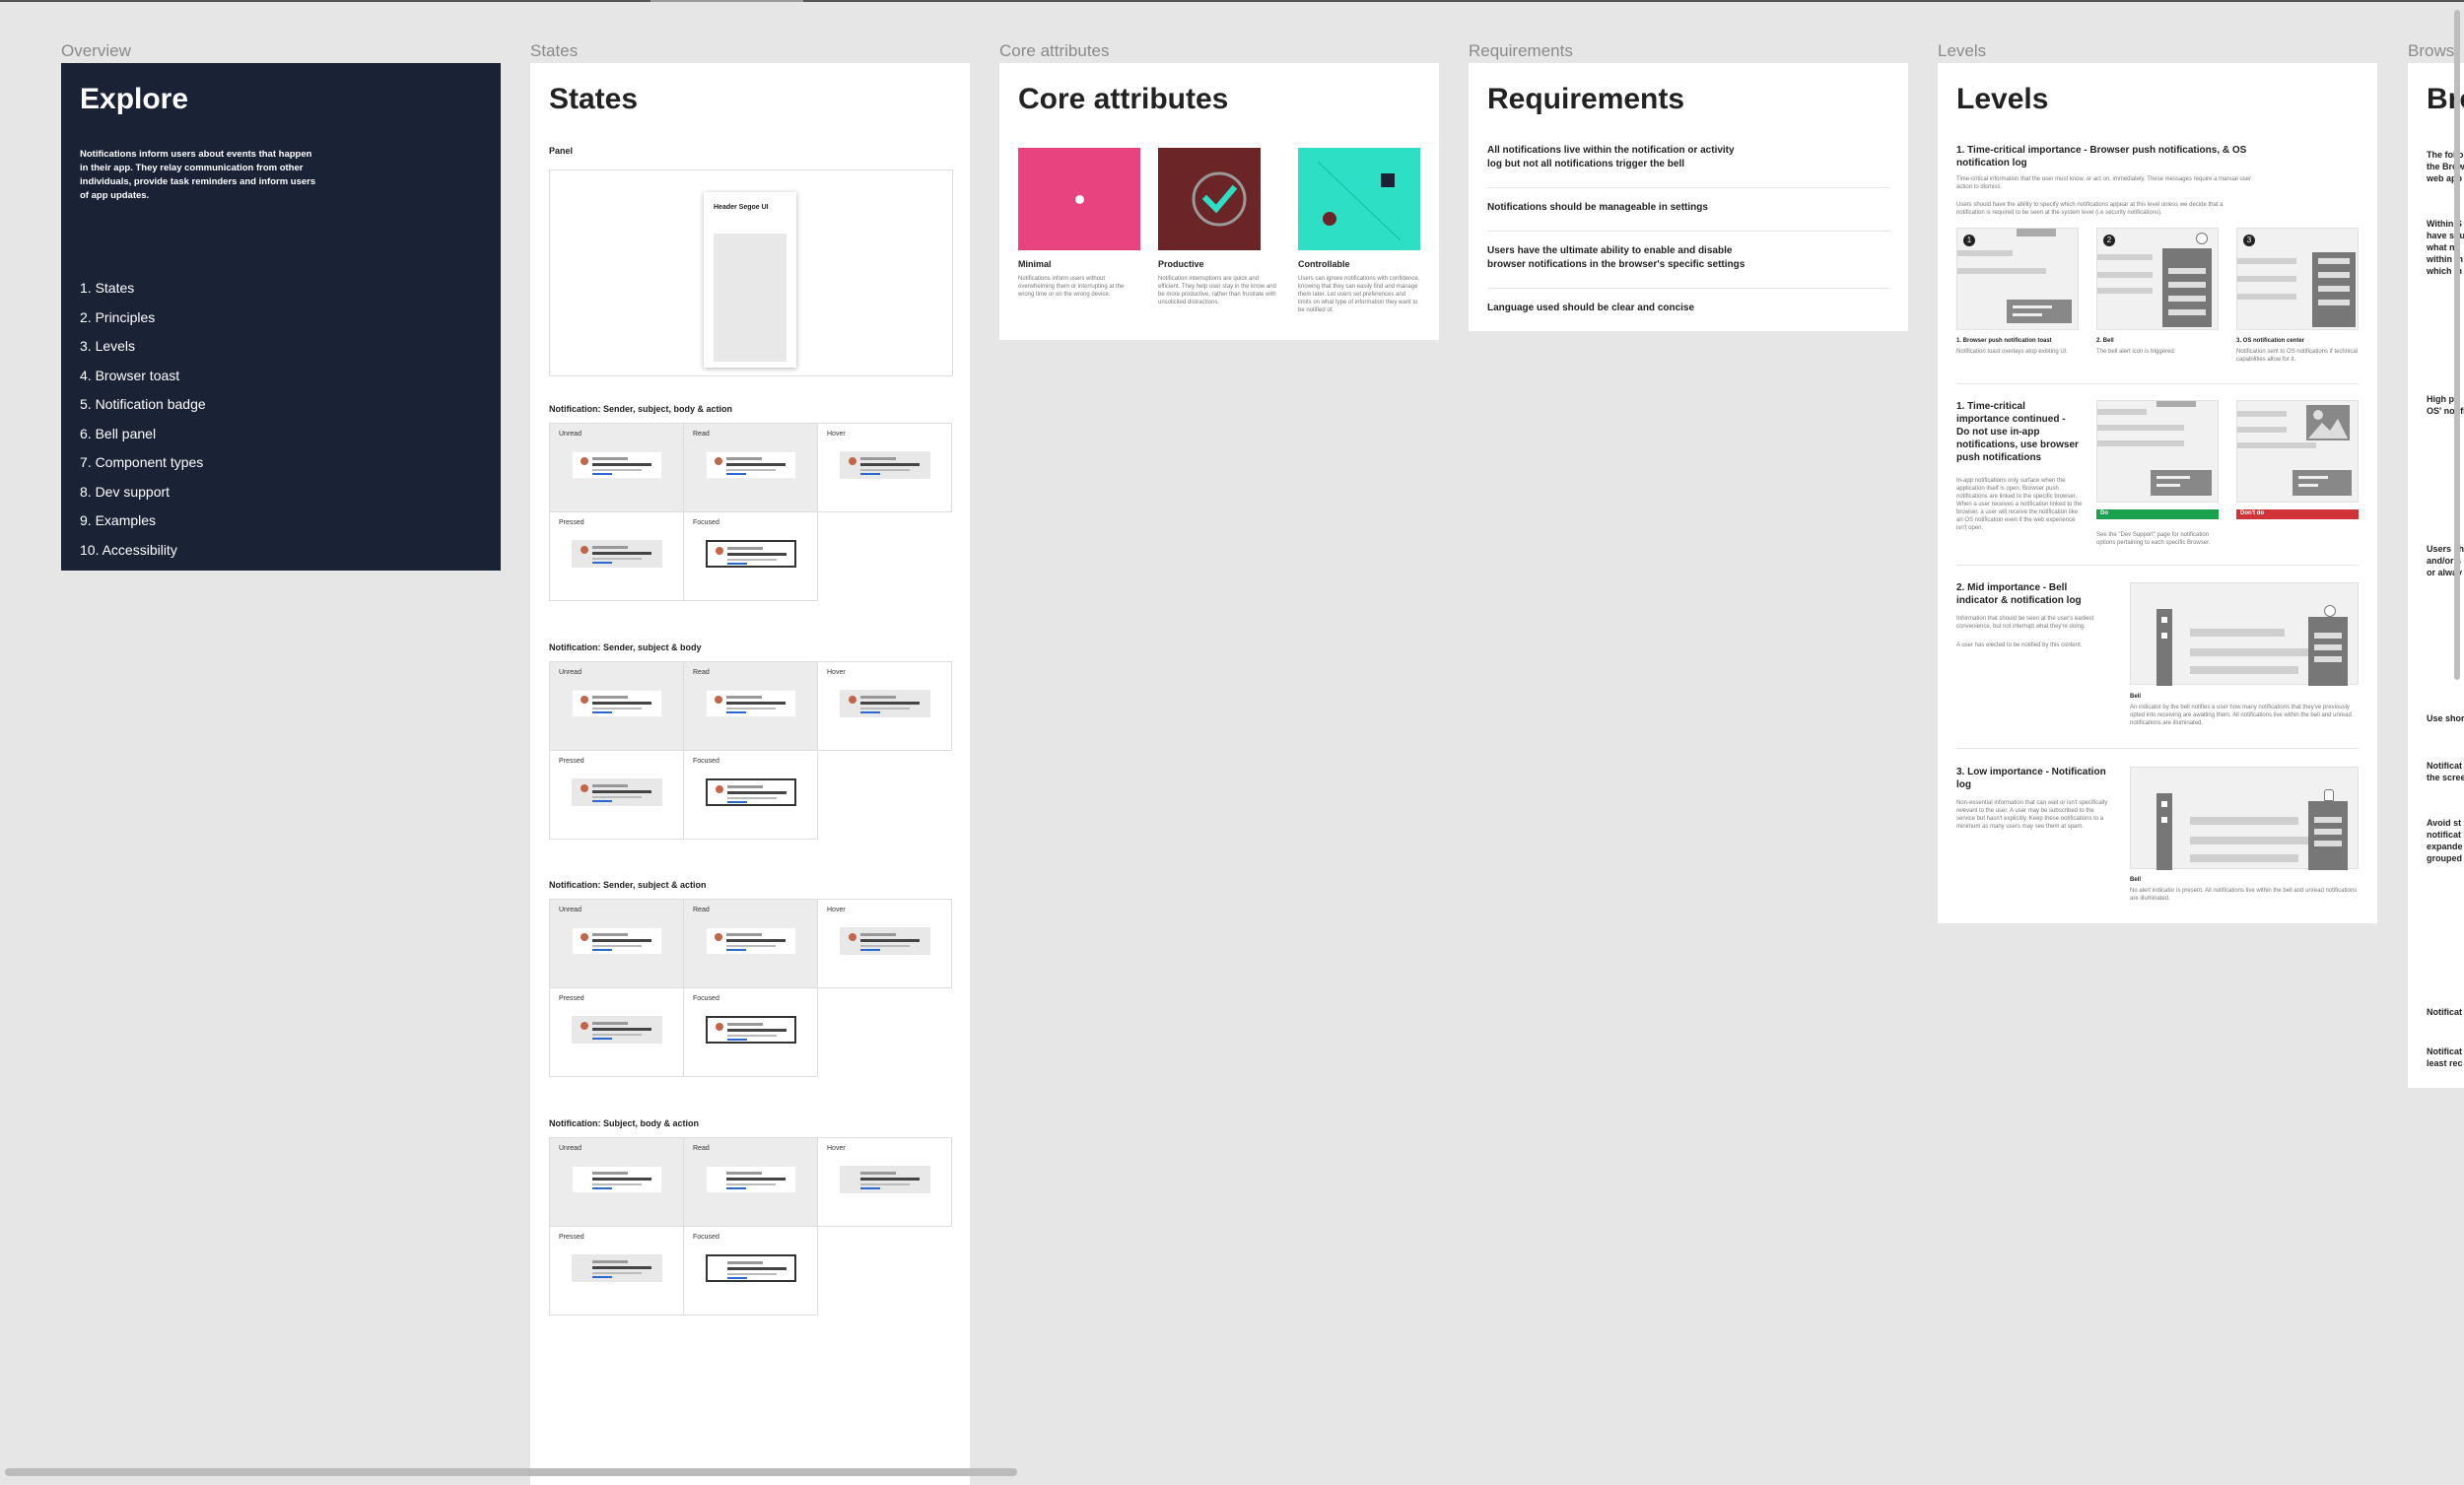 This screenshot has width=2464, height=1485. I want to click on bell-wireframe: 2, so click(2157, 279).